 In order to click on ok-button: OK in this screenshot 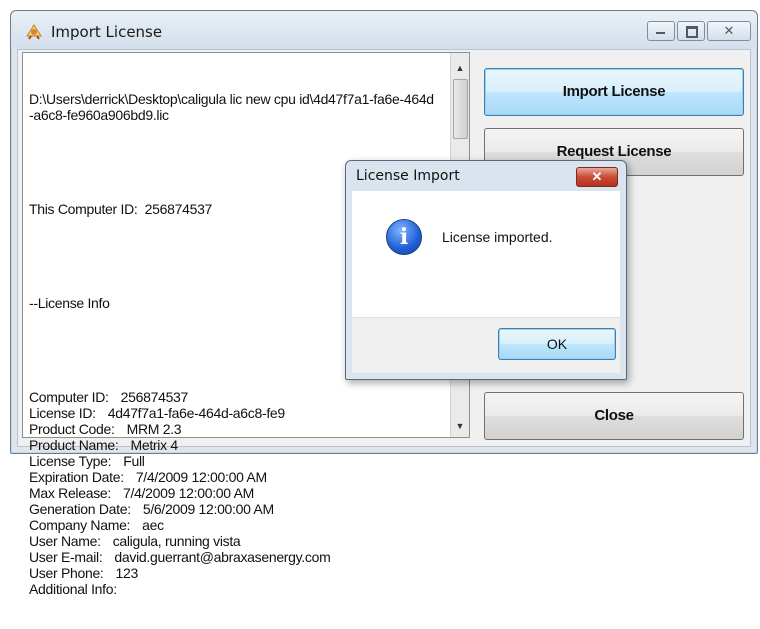, I will do `click(557, 344)`.